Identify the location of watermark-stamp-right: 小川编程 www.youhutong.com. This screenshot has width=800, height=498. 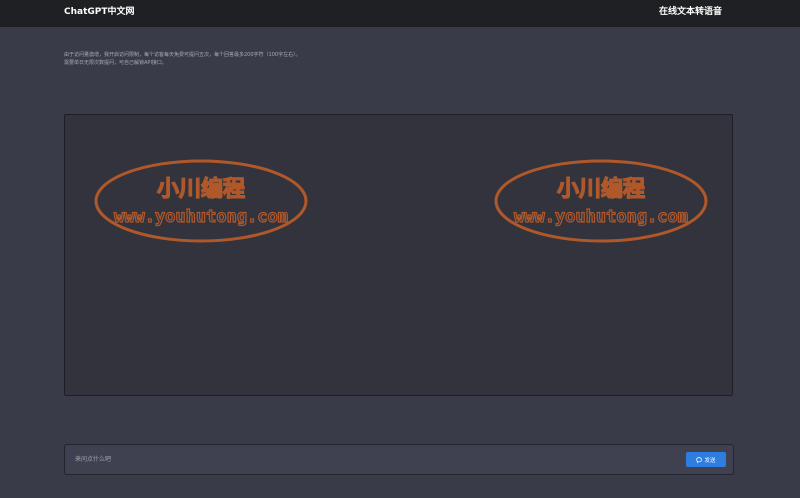
(601, 201).